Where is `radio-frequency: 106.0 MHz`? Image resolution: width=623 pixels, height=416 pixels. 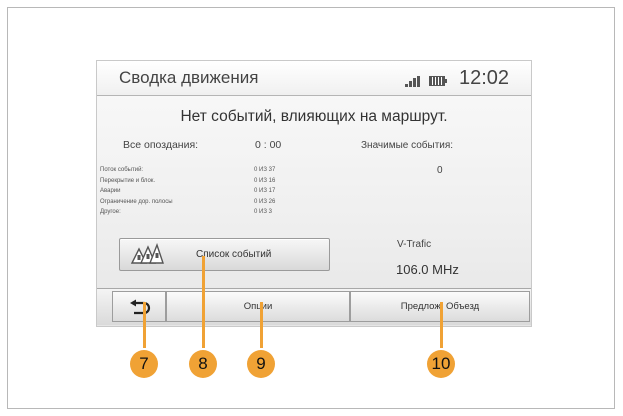 radio-frequency: 106.0 MHz is located at coordinates (427, 269).